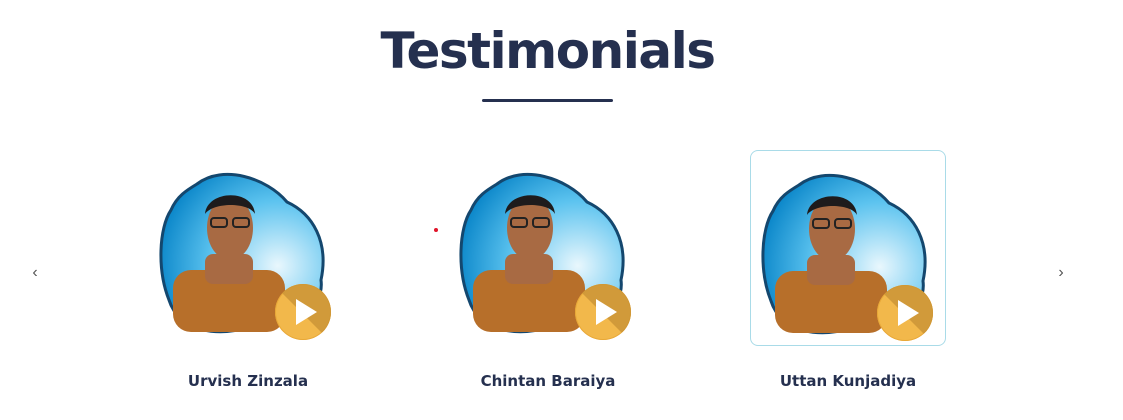 The height and width of the screenshot is (420, 1123). I want to click on title-underline, so click(547, 100).